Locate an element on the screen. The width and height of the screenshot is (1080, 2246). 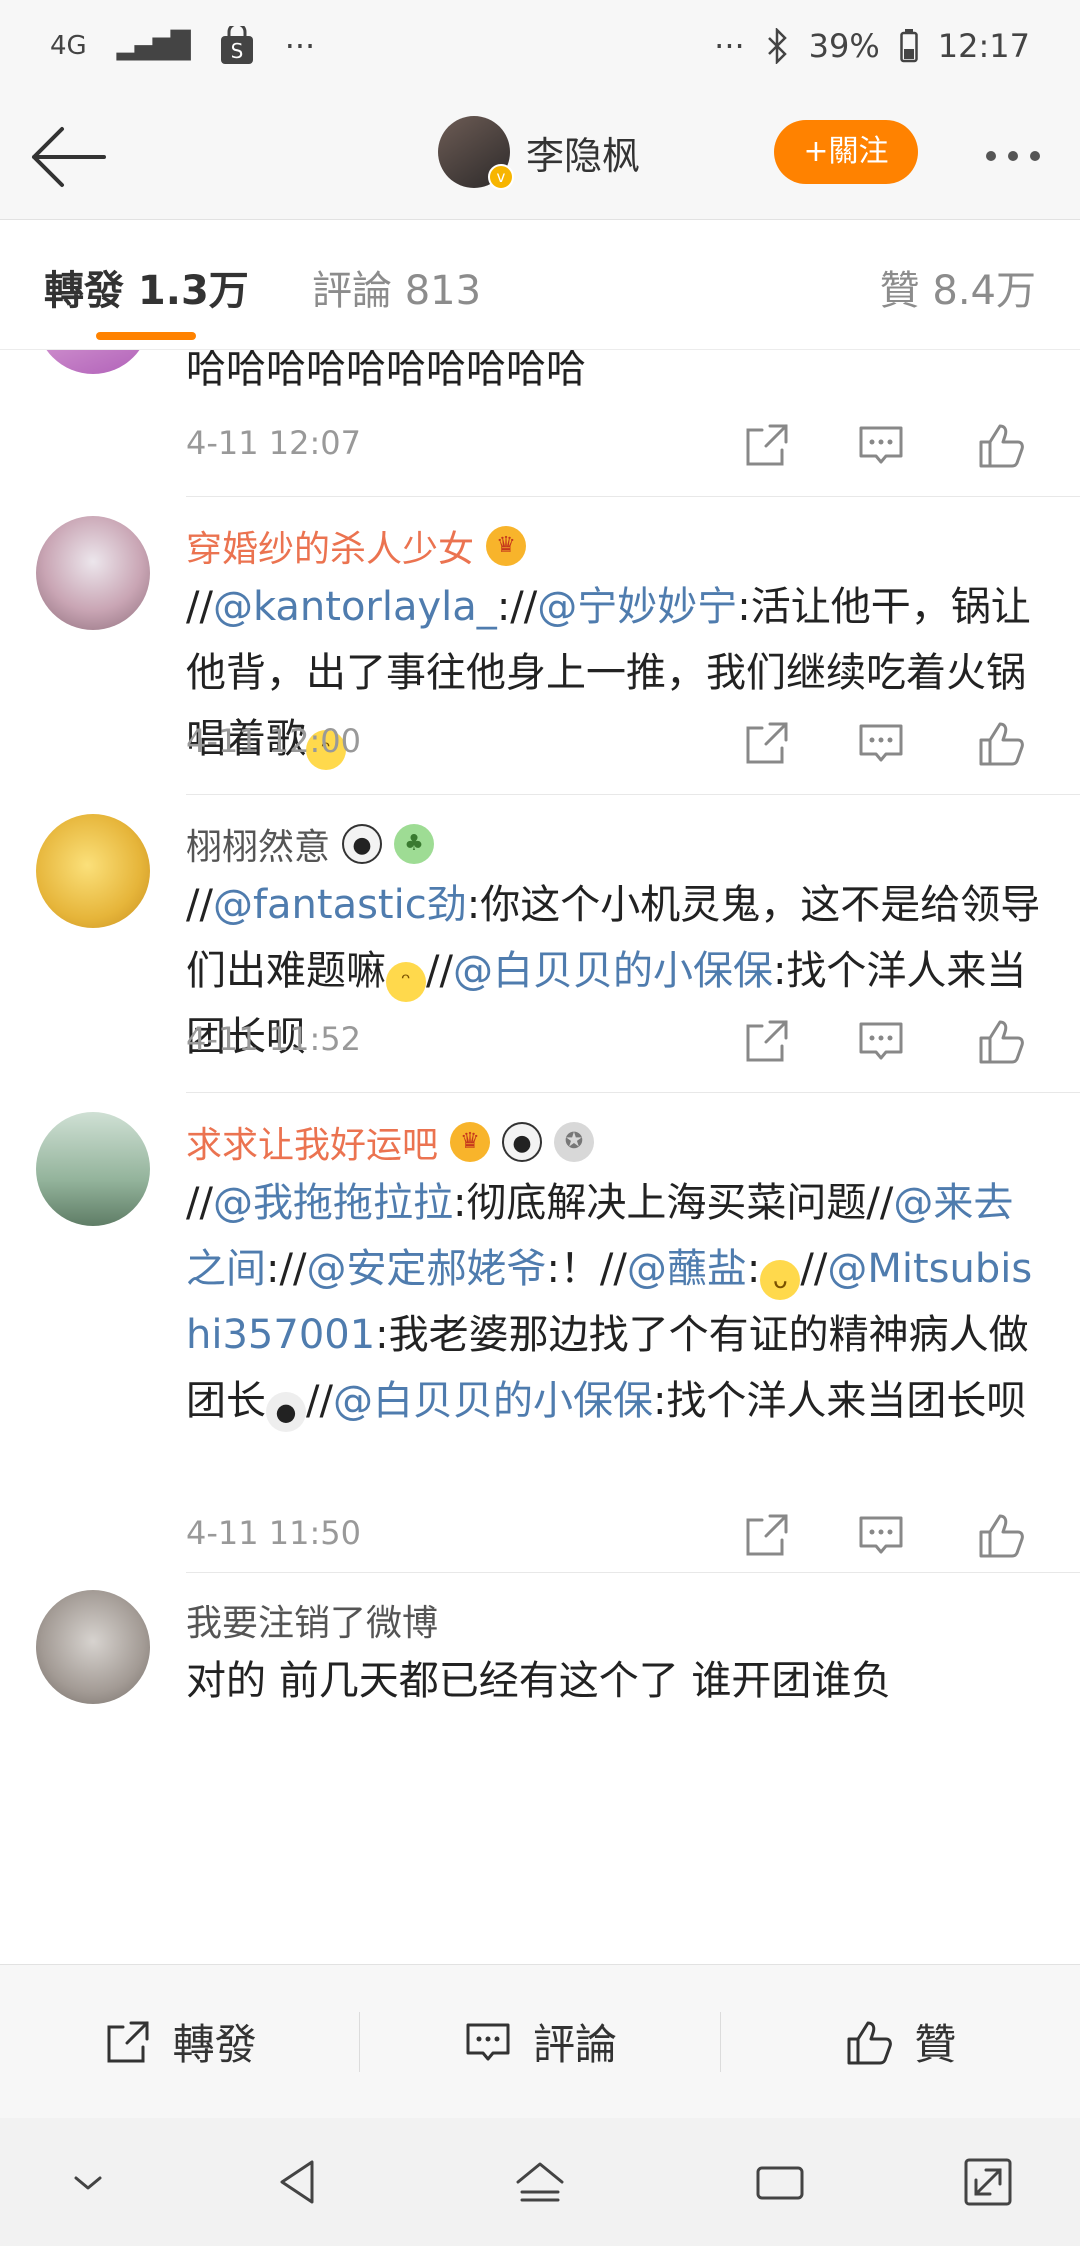
smug-emoji-icon: ᴗ is located at coordinates (780, 1280).